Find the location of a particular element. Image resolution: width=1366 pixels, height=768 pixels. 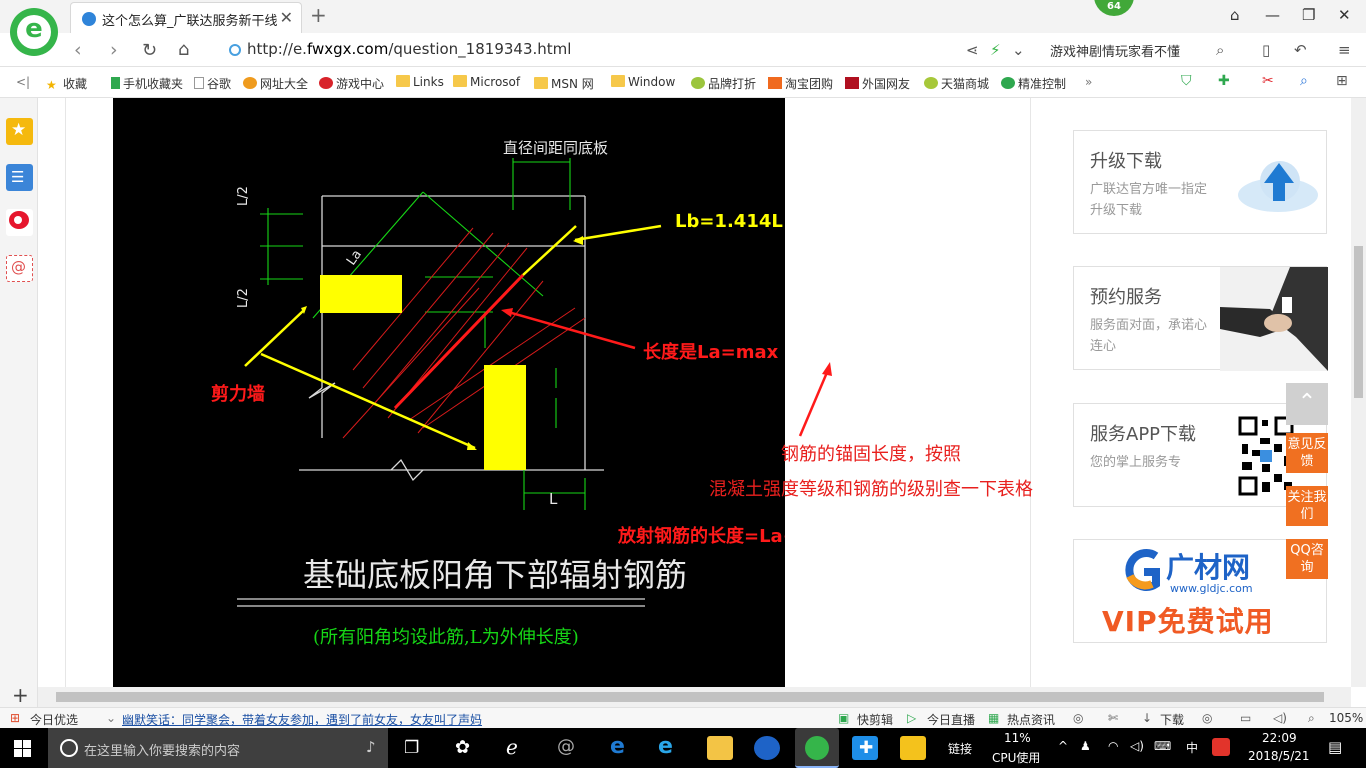

blue-plus-app-icon: ✚ is located at coordinates (865, 748).